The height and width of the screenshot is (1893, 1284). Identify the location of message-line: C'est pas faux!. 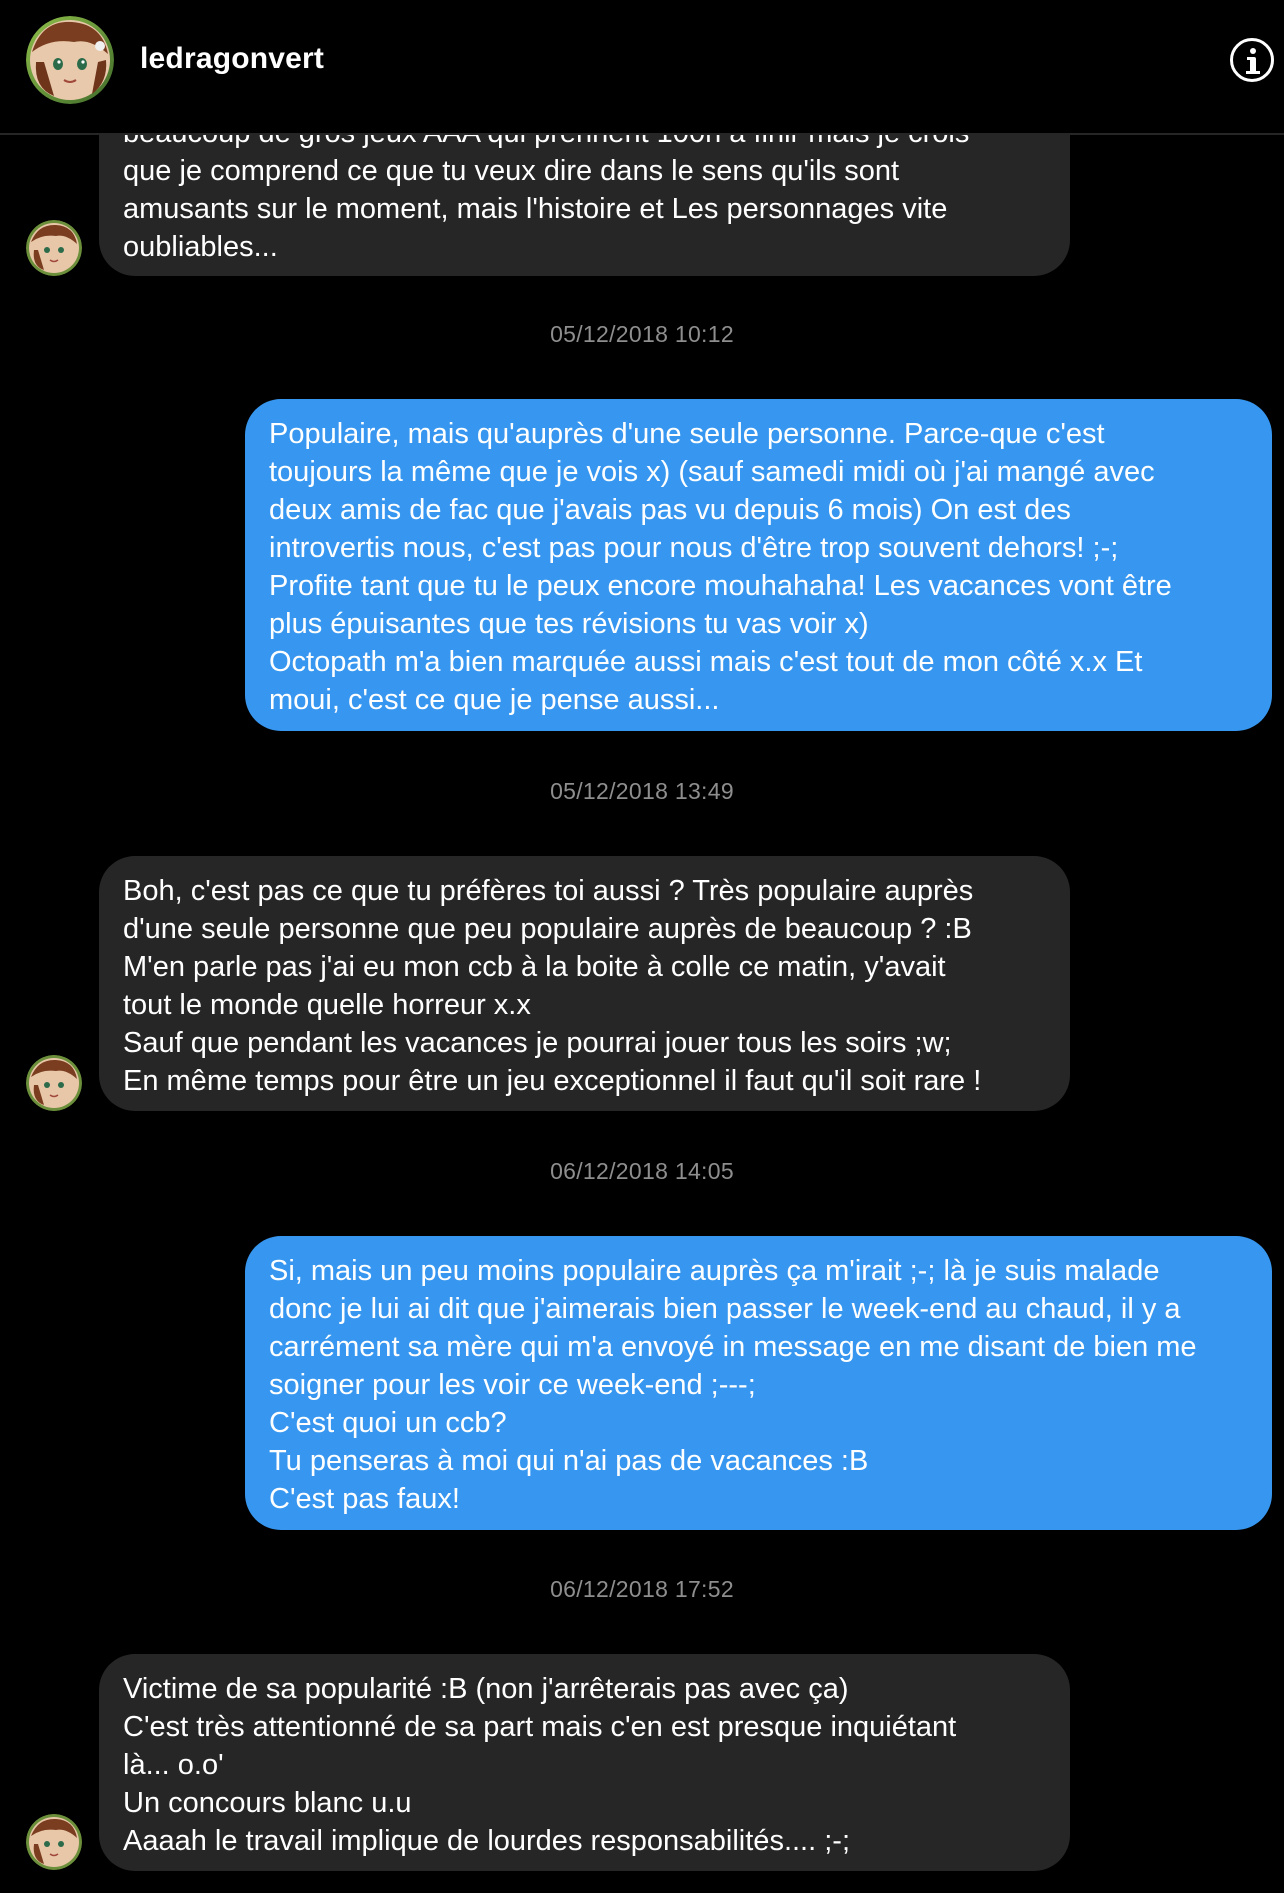
(364, 1499).